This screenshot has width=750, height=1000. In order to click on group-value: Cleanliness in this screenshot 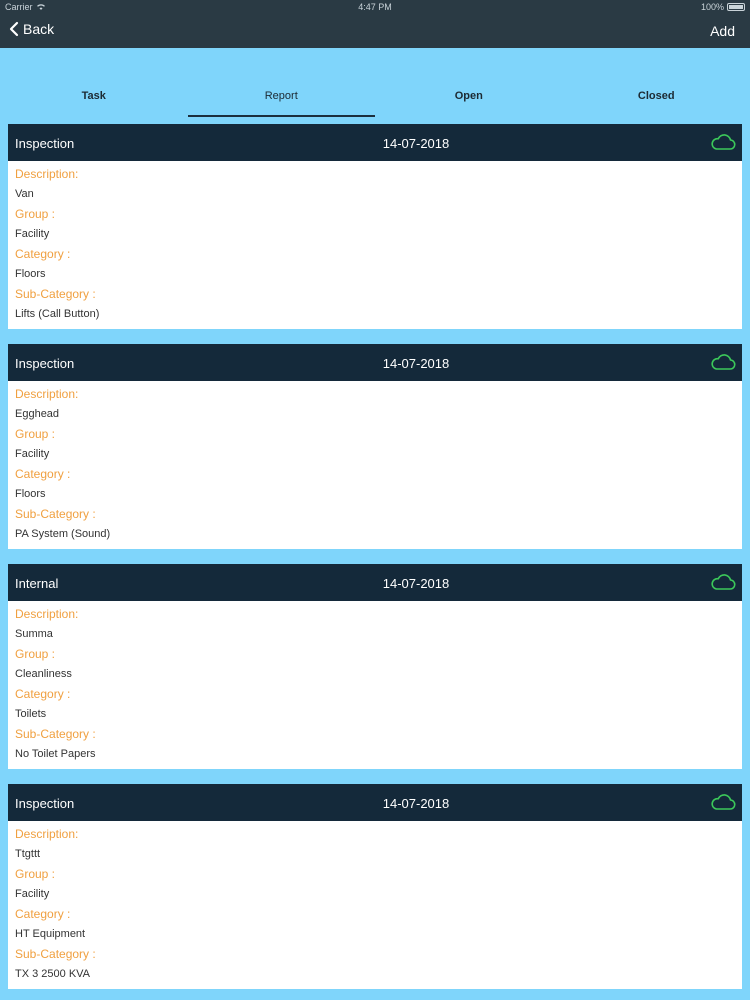, I will do `click(43, 674)`.